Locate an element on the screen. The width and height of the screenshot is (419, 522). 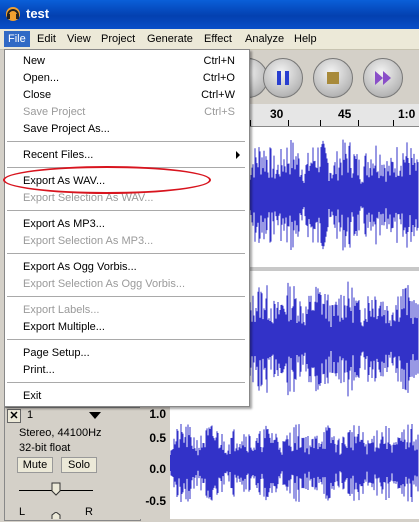
window-title: test is located at coordinates (38, 13).